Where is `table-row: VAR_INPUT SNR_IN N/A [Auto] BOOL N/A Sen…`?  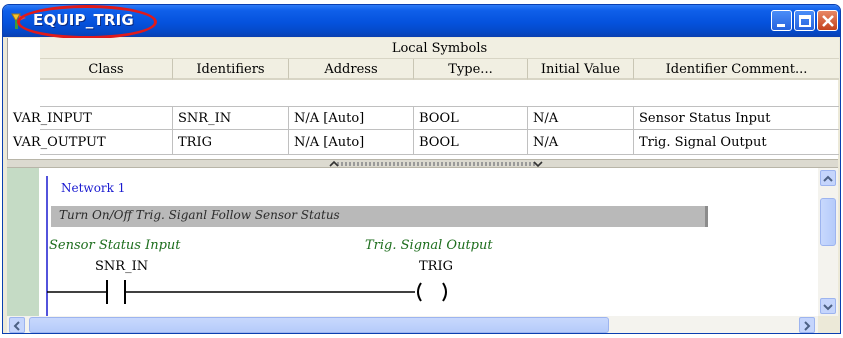
table-row: VAR_INPUT SNR_IN N/A [Auto] BOOL N/A Sen… is located at coordinates (426, 118).